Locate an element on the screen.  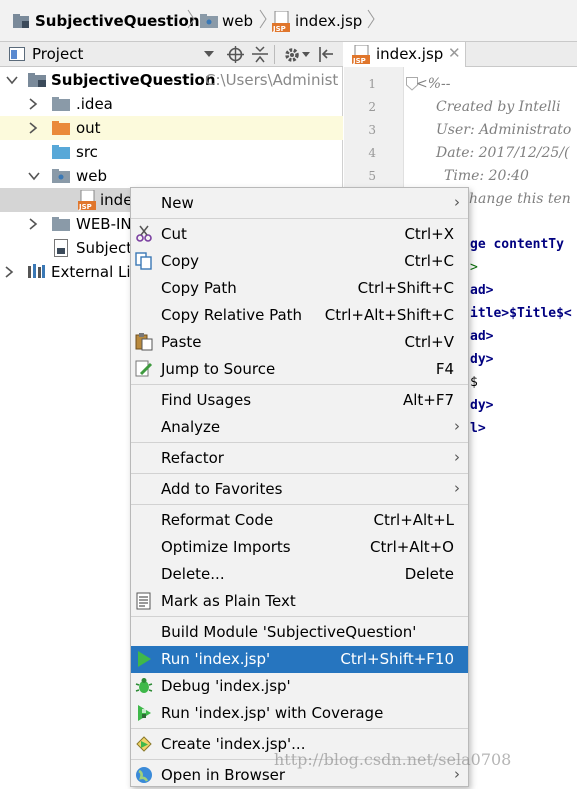
menu-item-label: Jump to Source is located at coordinates (218, 369).